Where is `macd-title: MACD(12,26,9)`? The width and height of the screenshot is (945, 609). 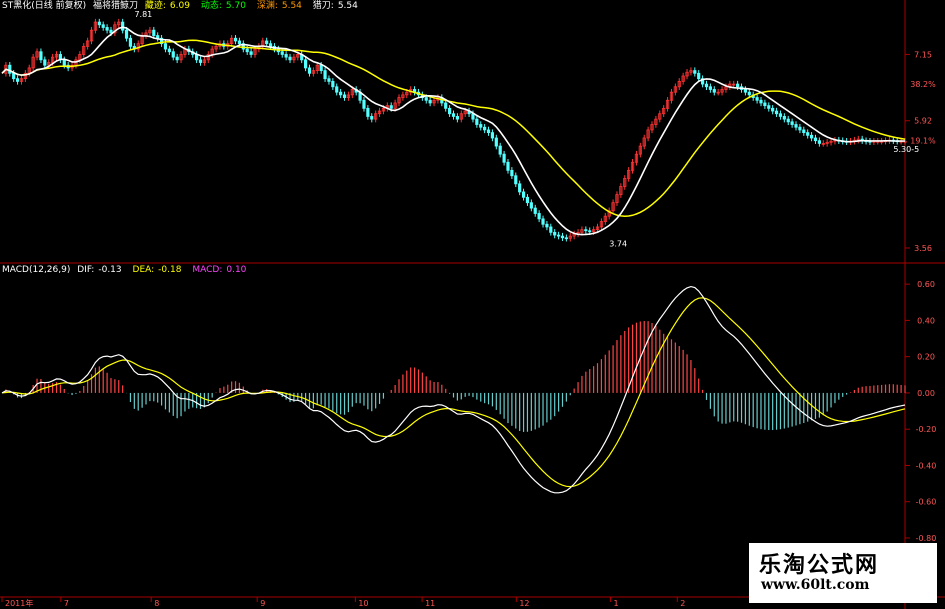 macd-title: MACD(12,26,9) is located at coordinates (36, 270).